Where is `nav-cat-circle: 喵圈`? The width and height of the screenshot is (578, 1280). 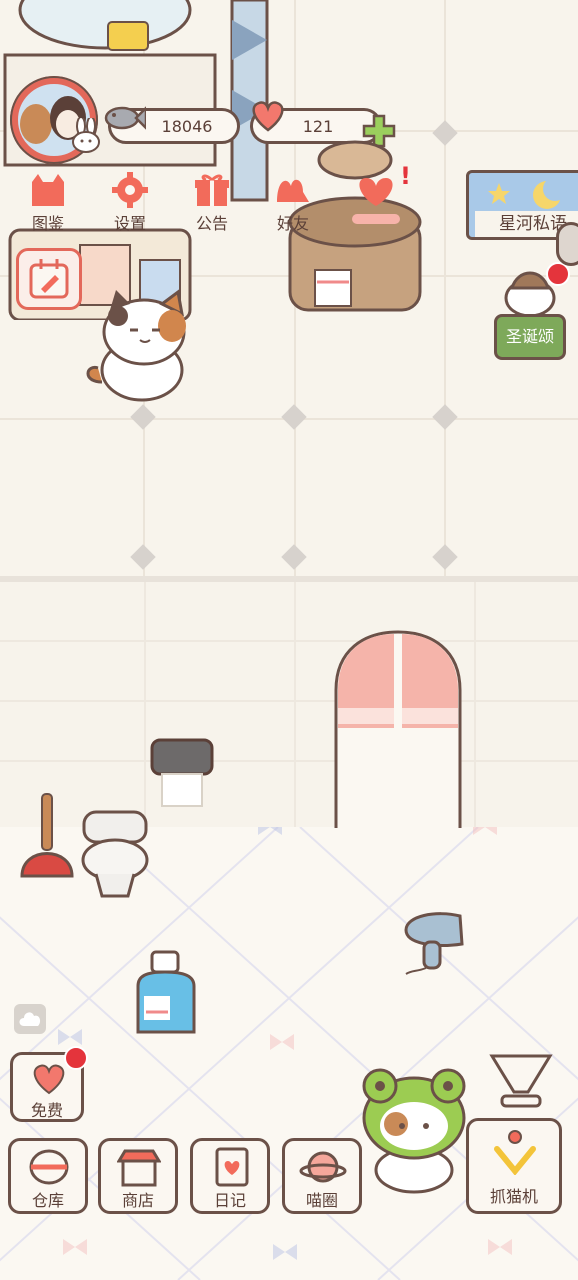 nav-cat-circle: 喵圈 is located at coordinates (322, 1176).